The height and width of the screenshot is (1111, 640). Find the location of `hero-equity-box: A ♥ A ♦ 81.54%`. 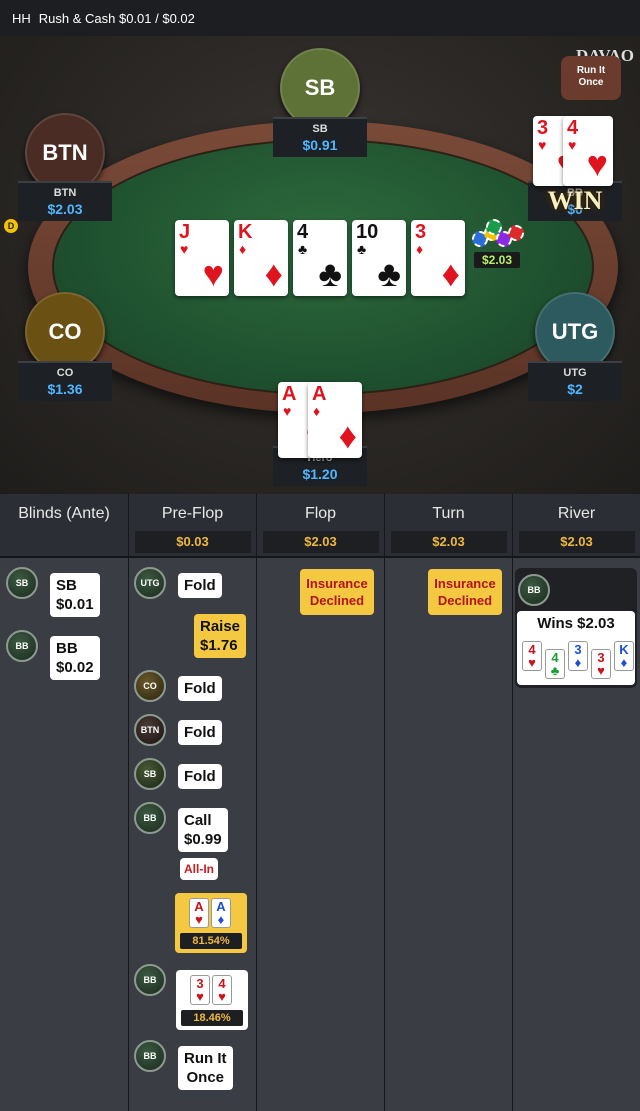

hero-equity-box: A ♥ A ♦ 81.54% is located at coordinates (211, 923).